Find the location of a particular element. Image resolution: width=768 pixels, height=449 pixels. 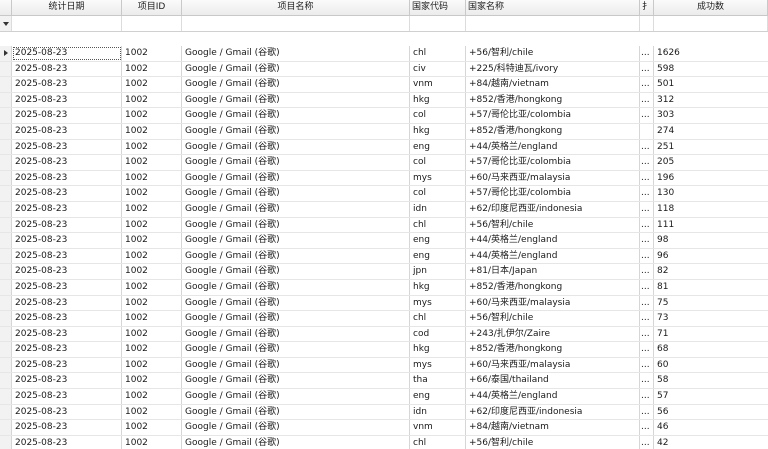

cell-country-code: hkg is located at coordinates (438, 131).